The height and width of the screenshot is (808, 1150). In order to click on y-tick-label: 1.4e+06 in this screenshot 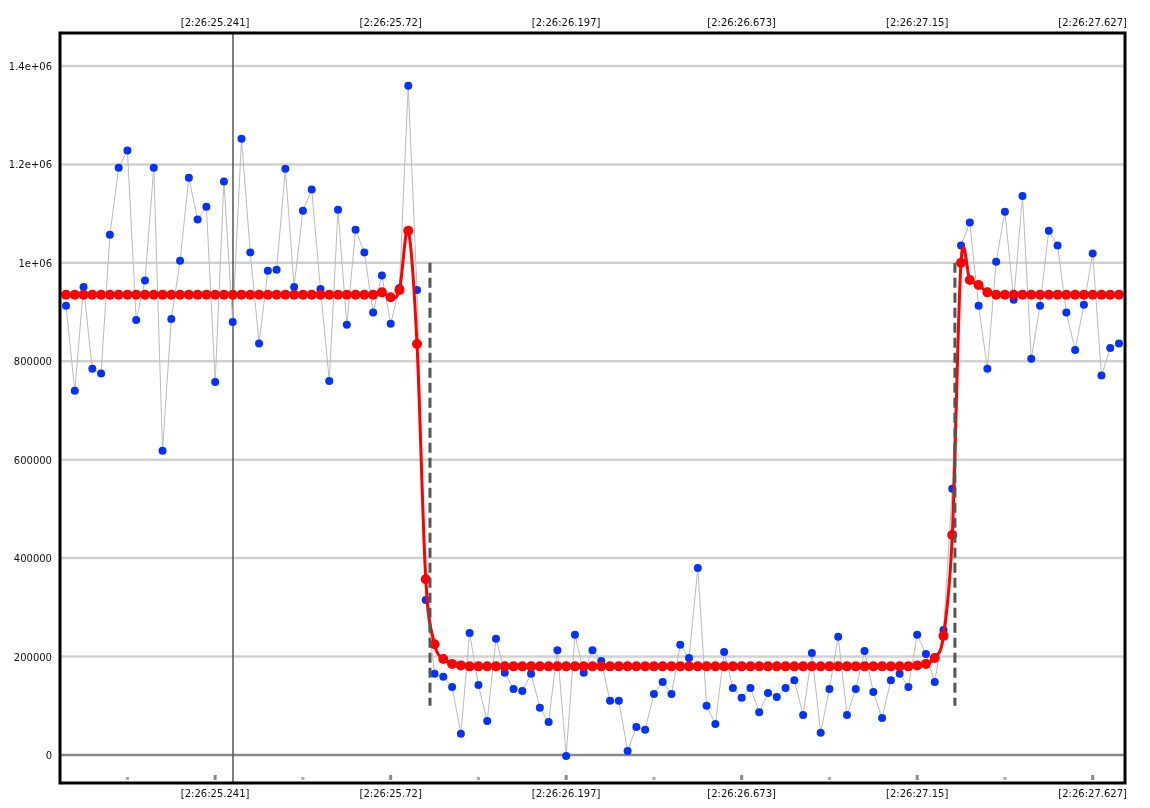, I will do `click(30, 66)`.